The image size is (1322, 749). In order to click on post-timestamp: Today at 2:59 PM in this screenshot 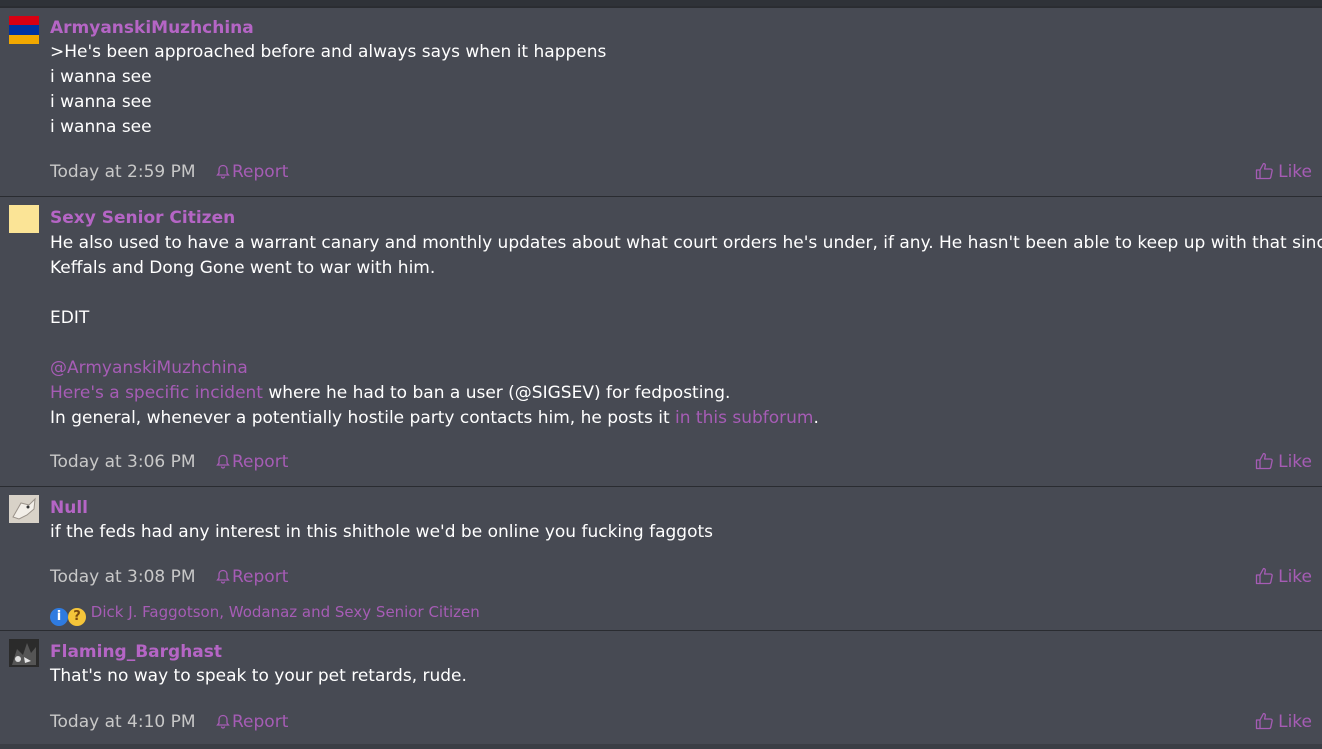, I will do `click(123, 172)`.